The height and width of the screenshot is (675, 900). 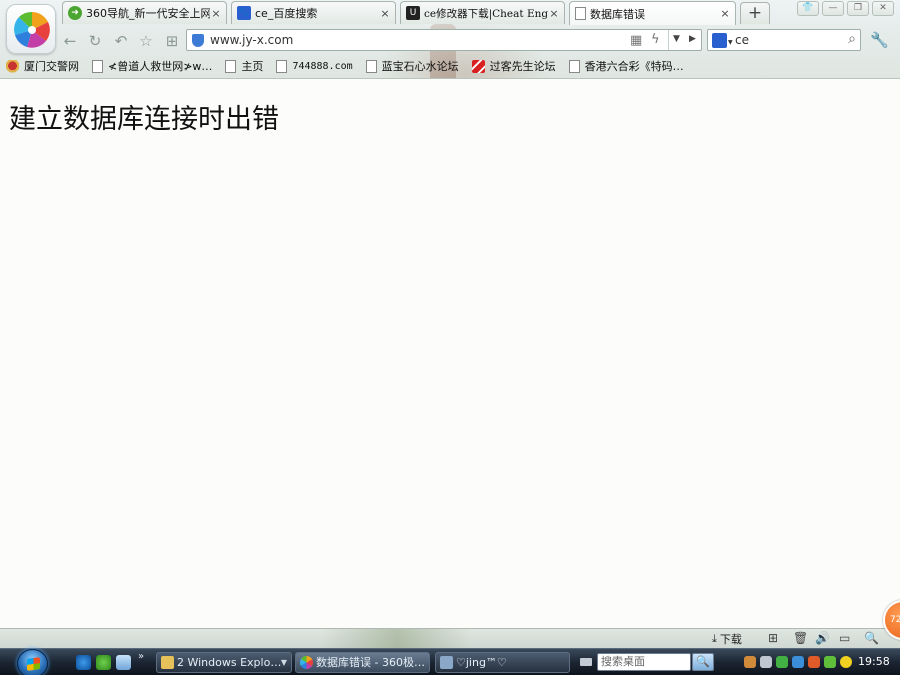 I want to click on browser-logo-button, so click(x=31, y=29).